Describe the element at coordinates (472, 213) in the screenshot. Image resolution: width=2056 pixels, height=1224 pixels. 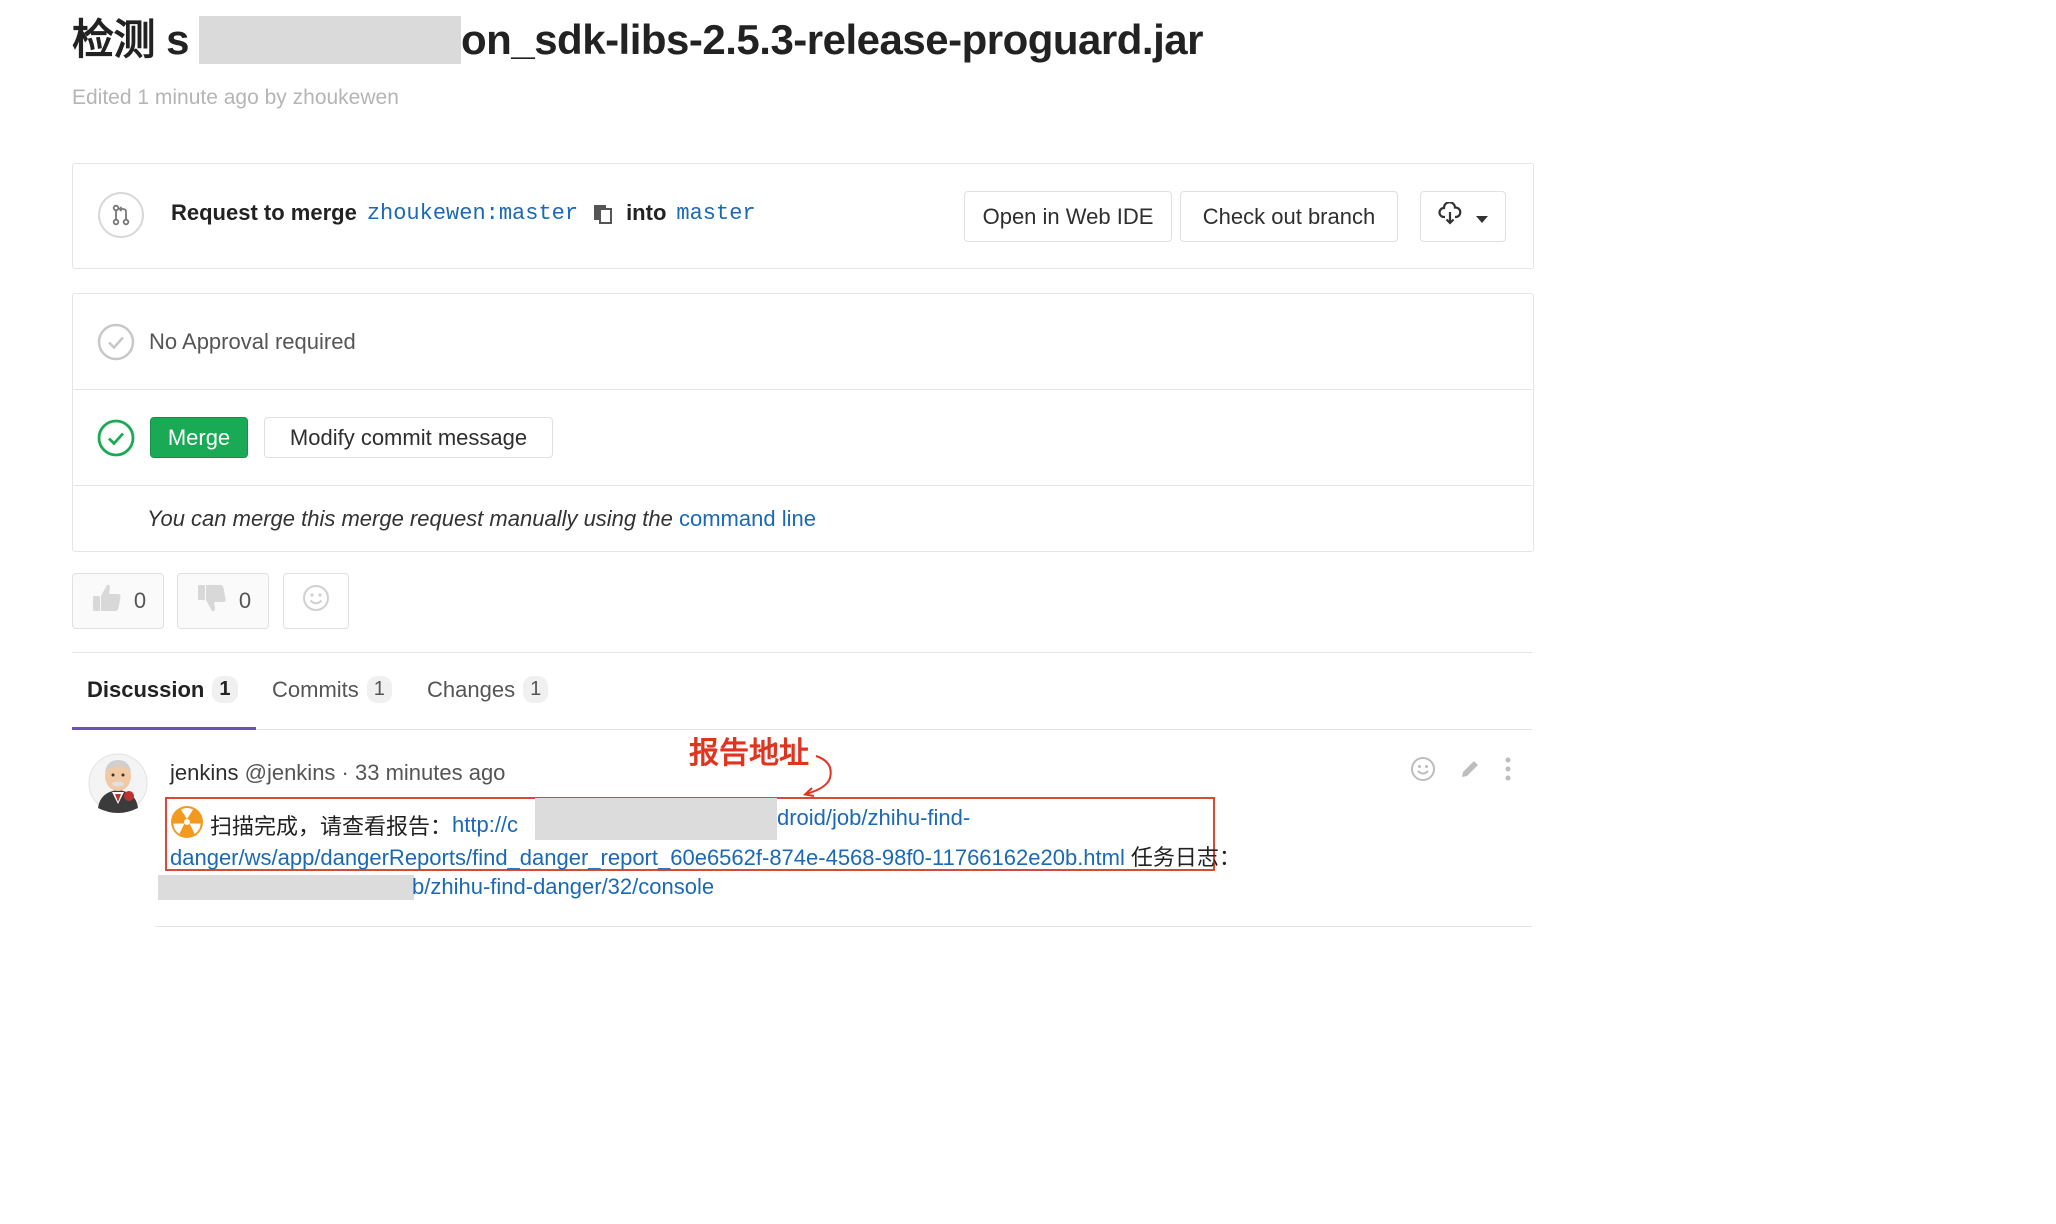
I see `source-branch-link: zhoukewen:master` at that location.